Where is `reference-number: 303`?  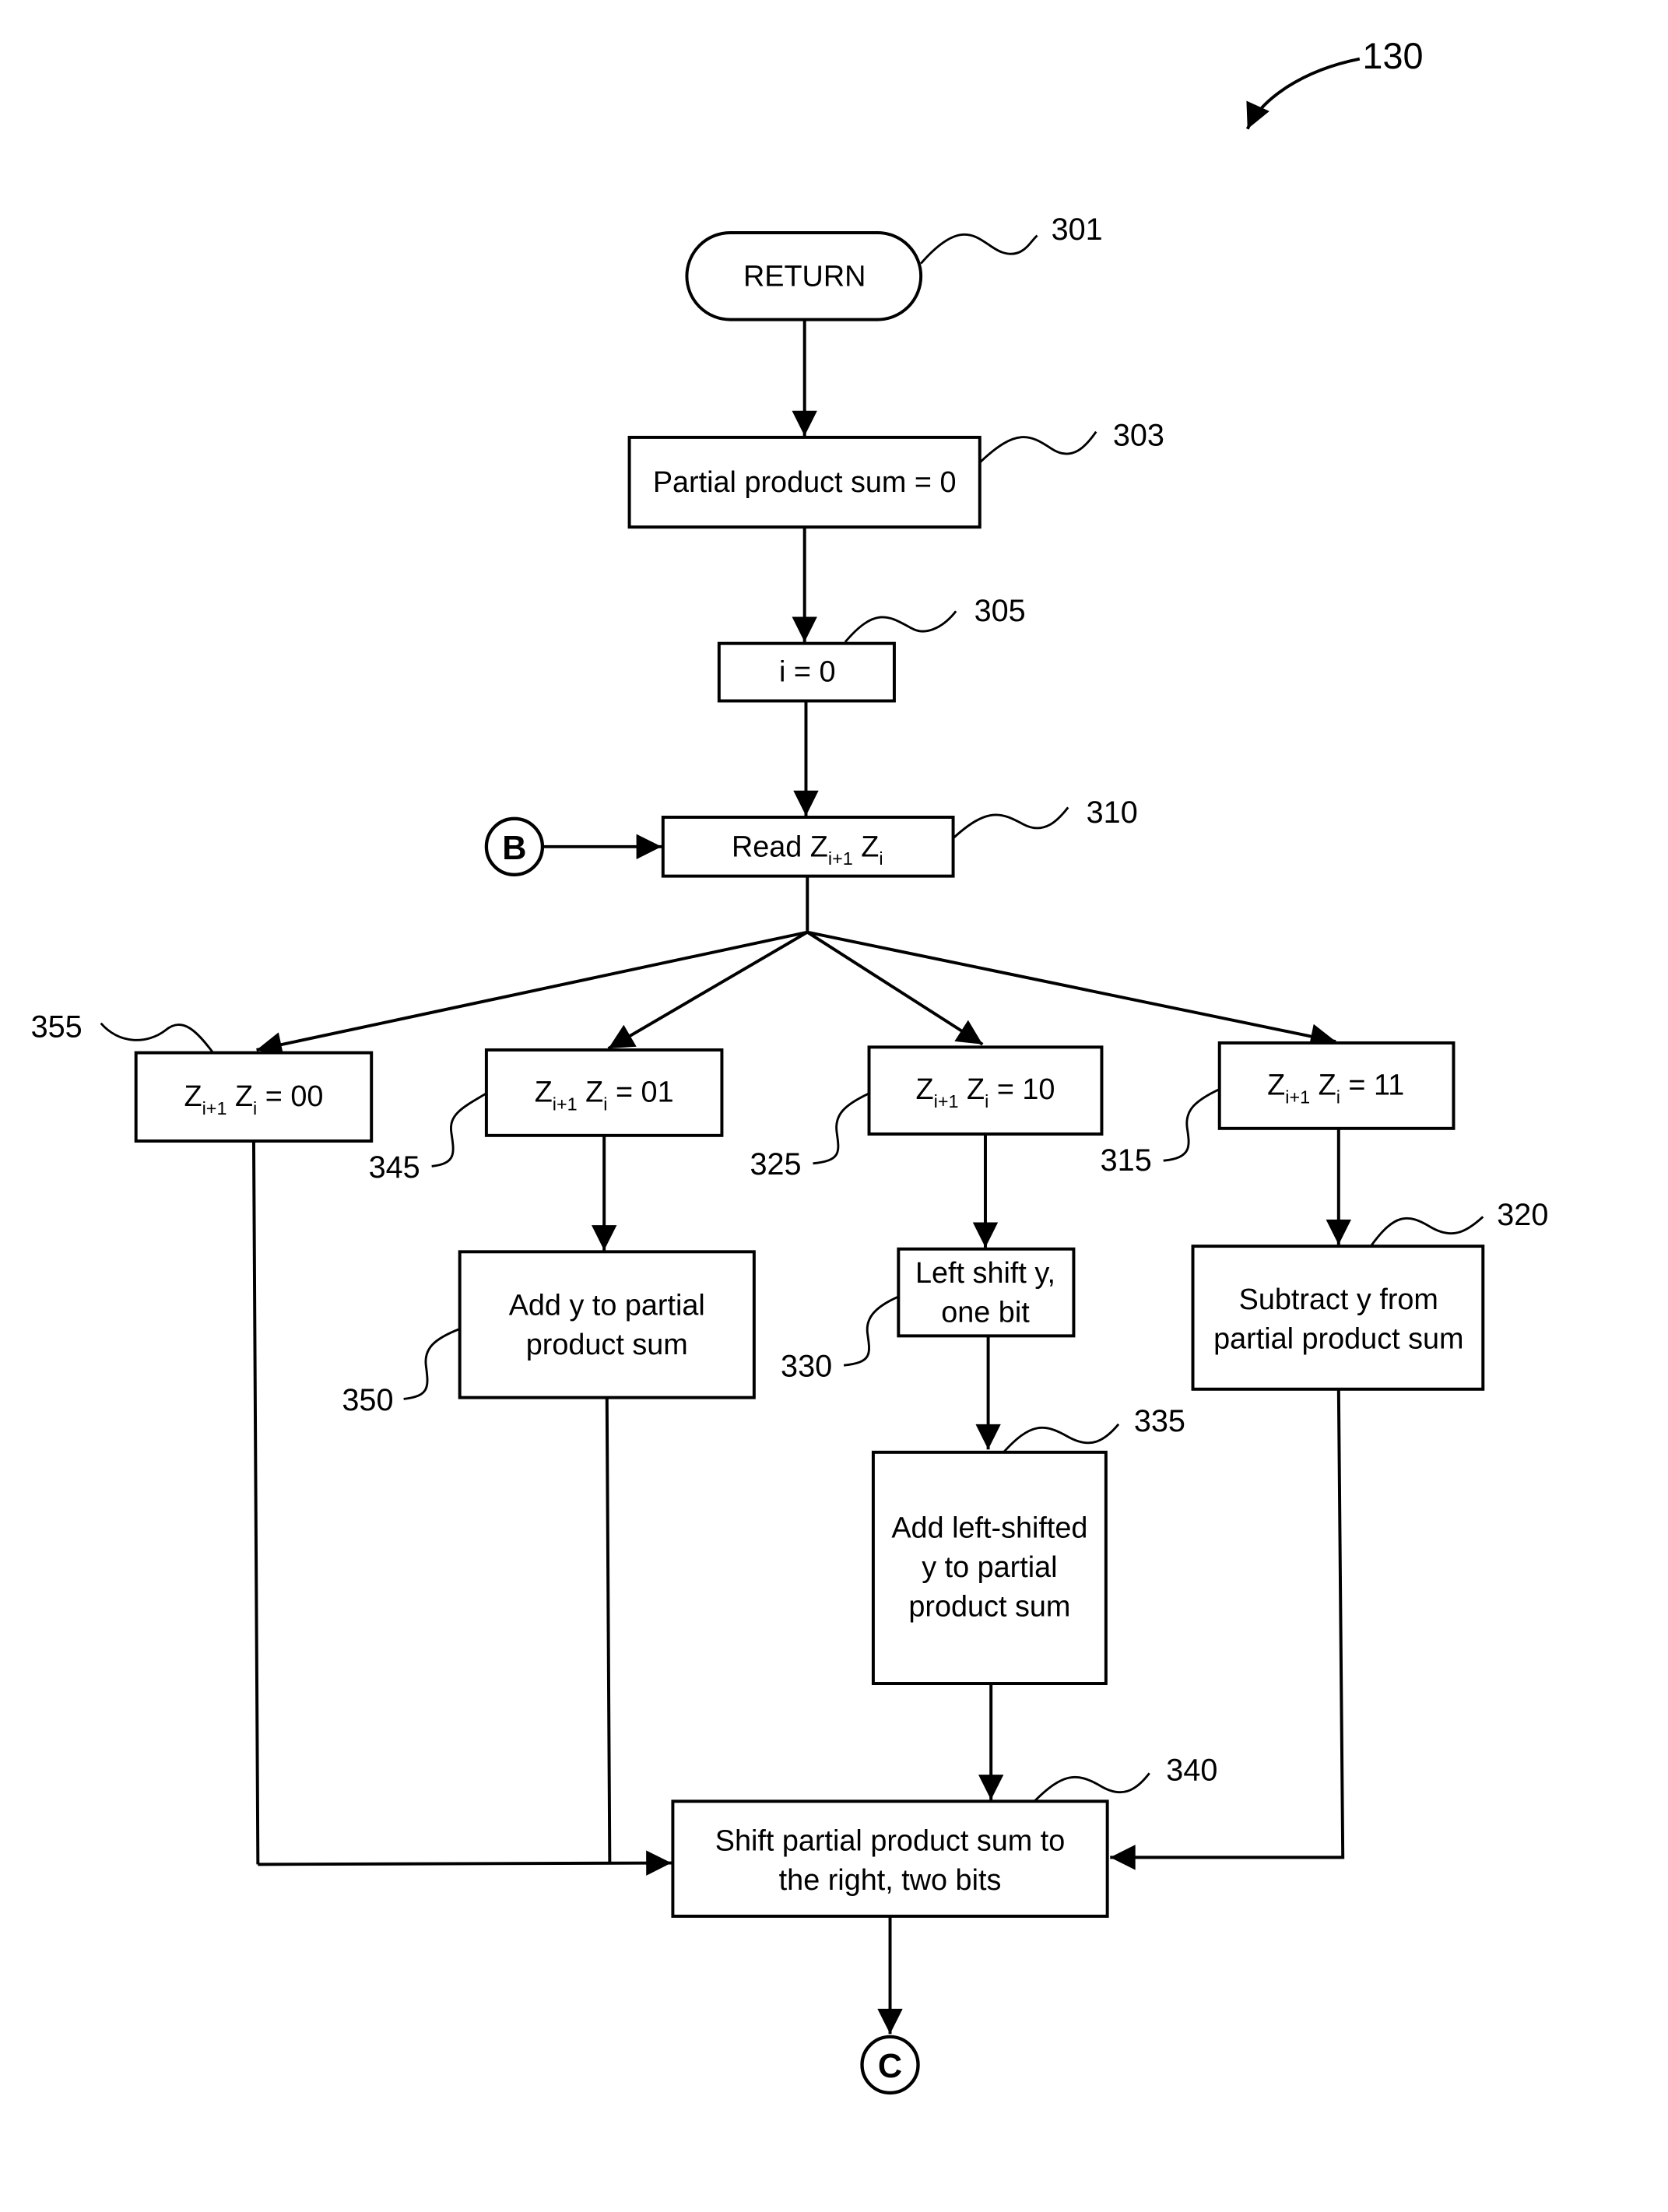 reference-number: 303 is located at coordinates (1138, 436).